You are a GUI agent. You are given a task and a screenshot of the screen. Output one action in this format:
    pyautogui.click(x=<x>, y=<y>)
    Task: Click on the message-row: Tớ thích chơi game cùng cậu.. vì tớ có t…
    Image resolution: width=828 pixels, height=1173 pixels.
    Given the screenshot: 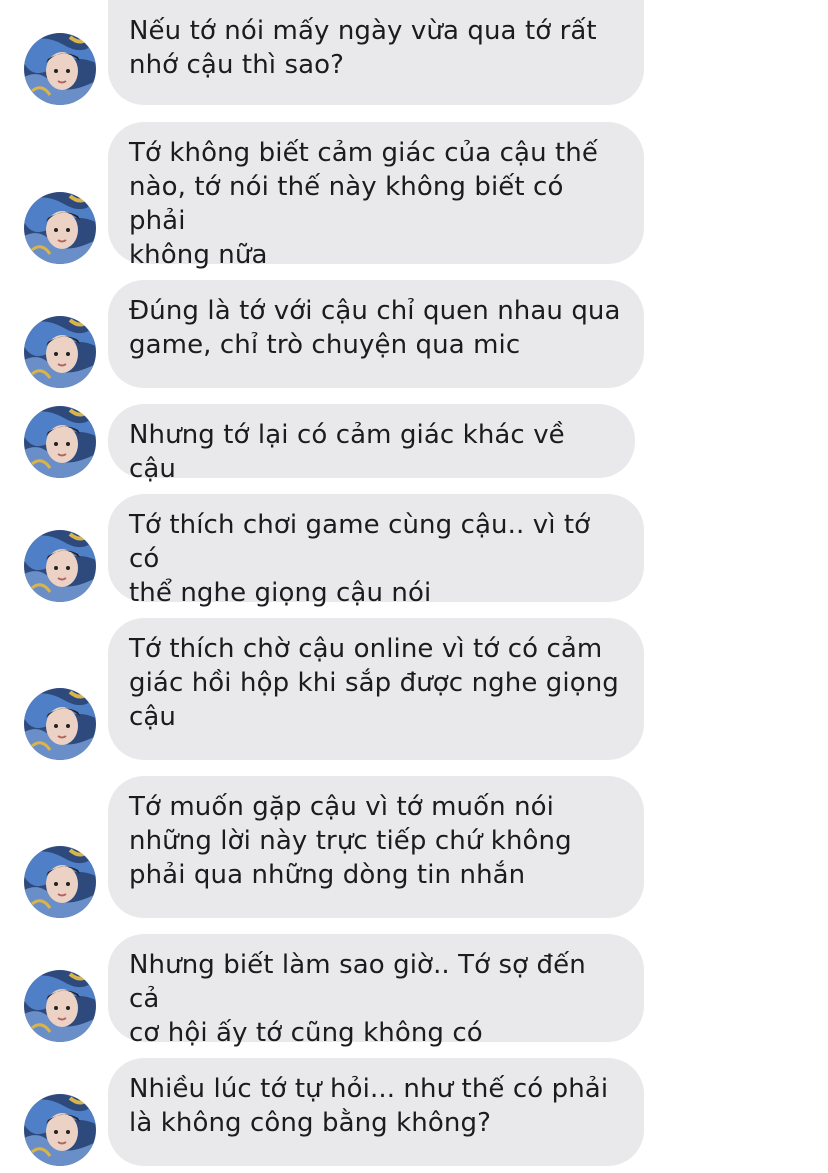 What is the action you would take?
    pyautogui.click(x=414, y=551)
    